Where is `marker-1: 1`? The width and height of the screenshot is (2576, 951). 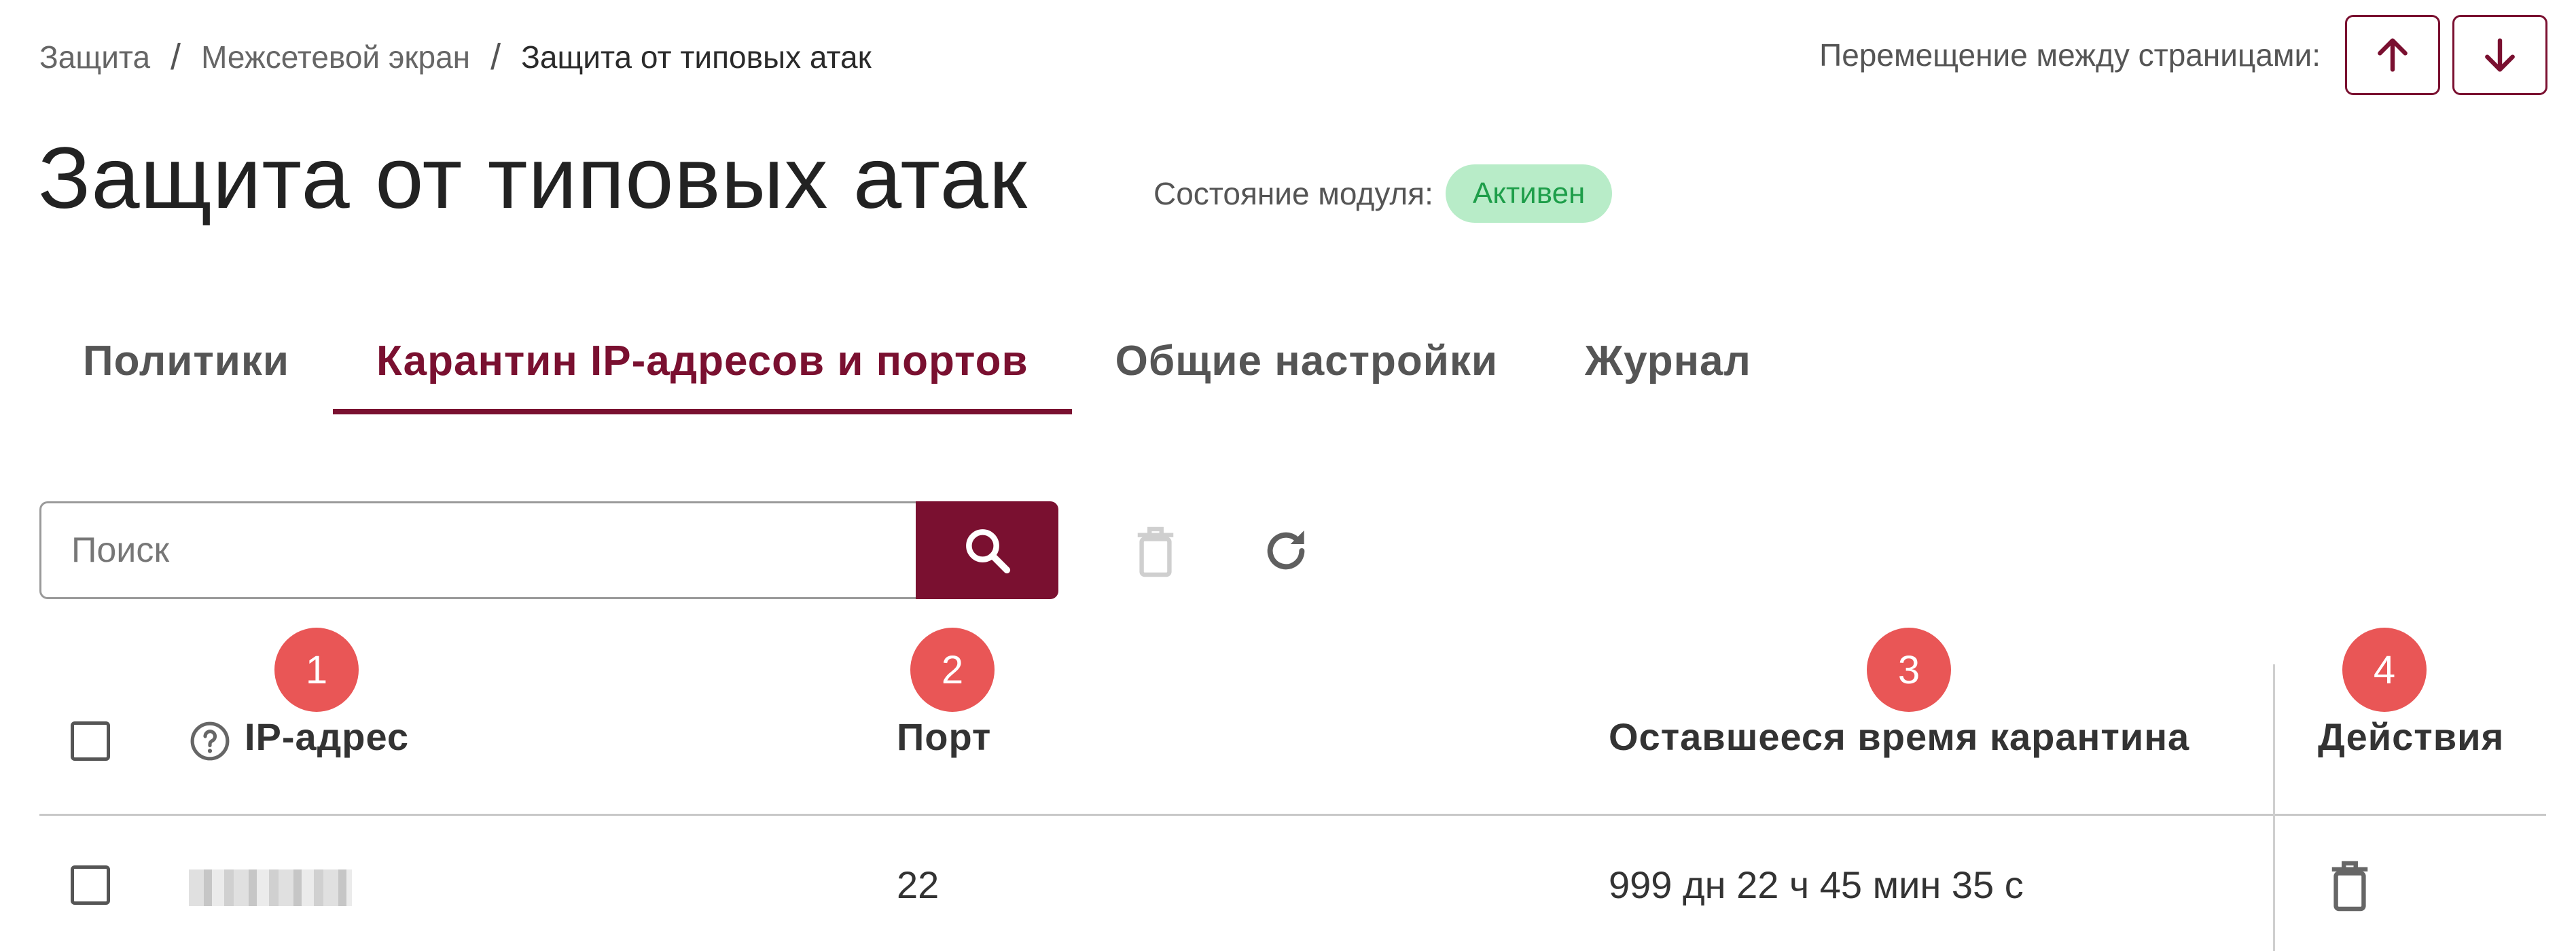 marker-1: 1 is located at coordinates (316, 670).